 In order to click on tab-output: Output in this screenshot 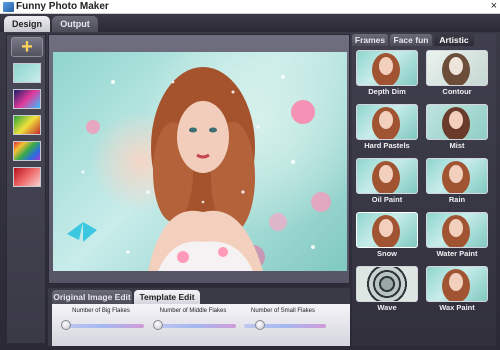, I will do `click(75, 24)`.